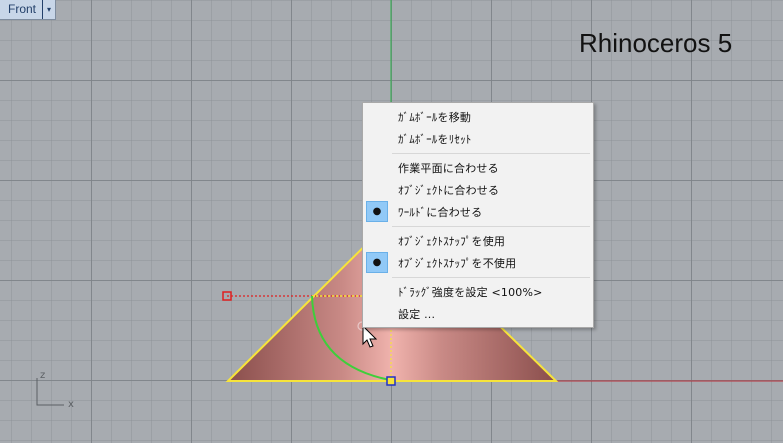 The width and height of the screenshot is (783, 443). Describe the element at coordinates (435, 139) in the screenshot. I see `menu-item-label: ｶﾞﾑﾎﾞｰﾙをﾘｾｯﾄ` at that location.